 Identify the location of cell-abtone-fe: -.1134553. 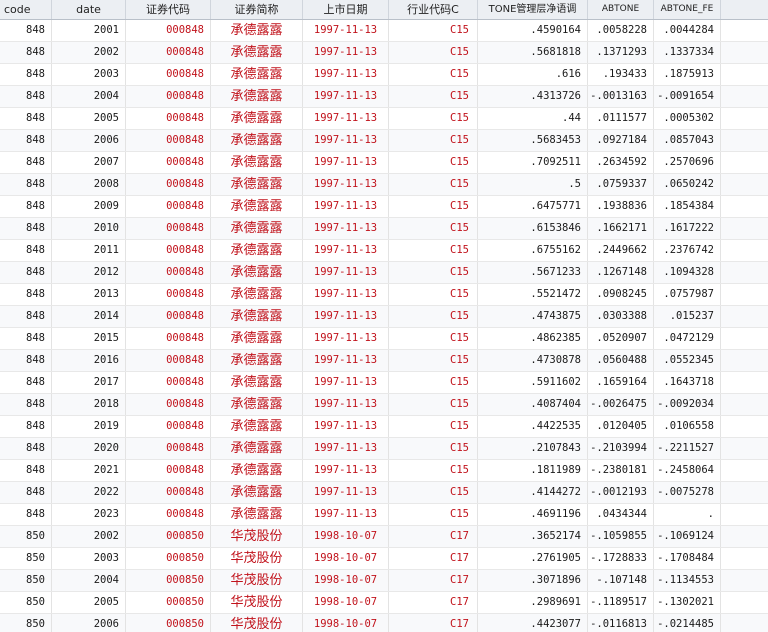
(687, 580).